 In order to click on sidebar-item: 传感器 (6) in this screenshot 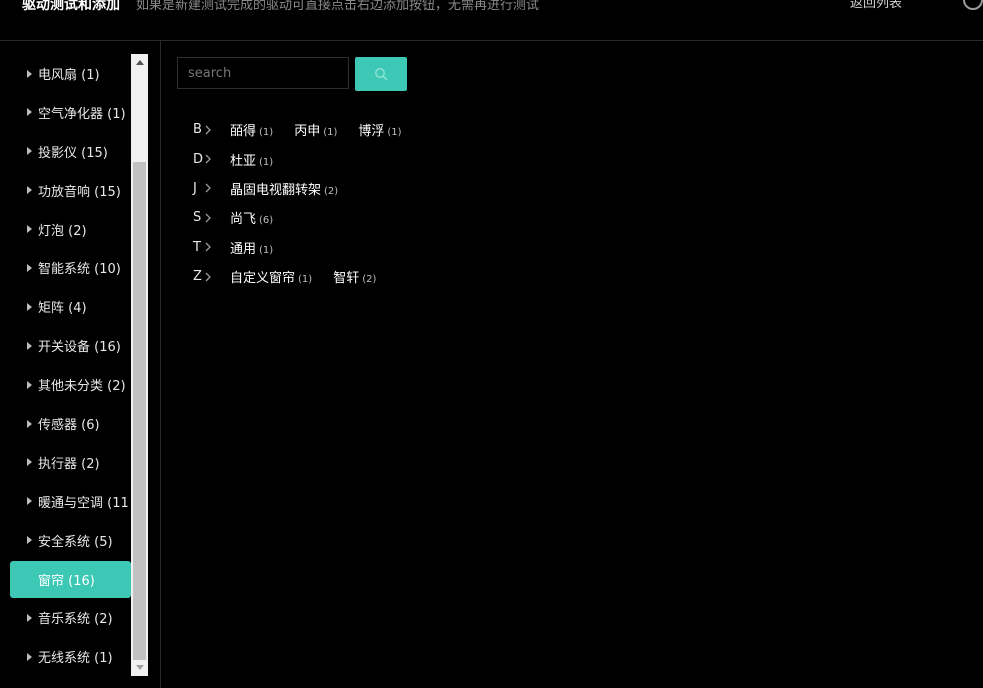, I will do `click(70, 423)`.